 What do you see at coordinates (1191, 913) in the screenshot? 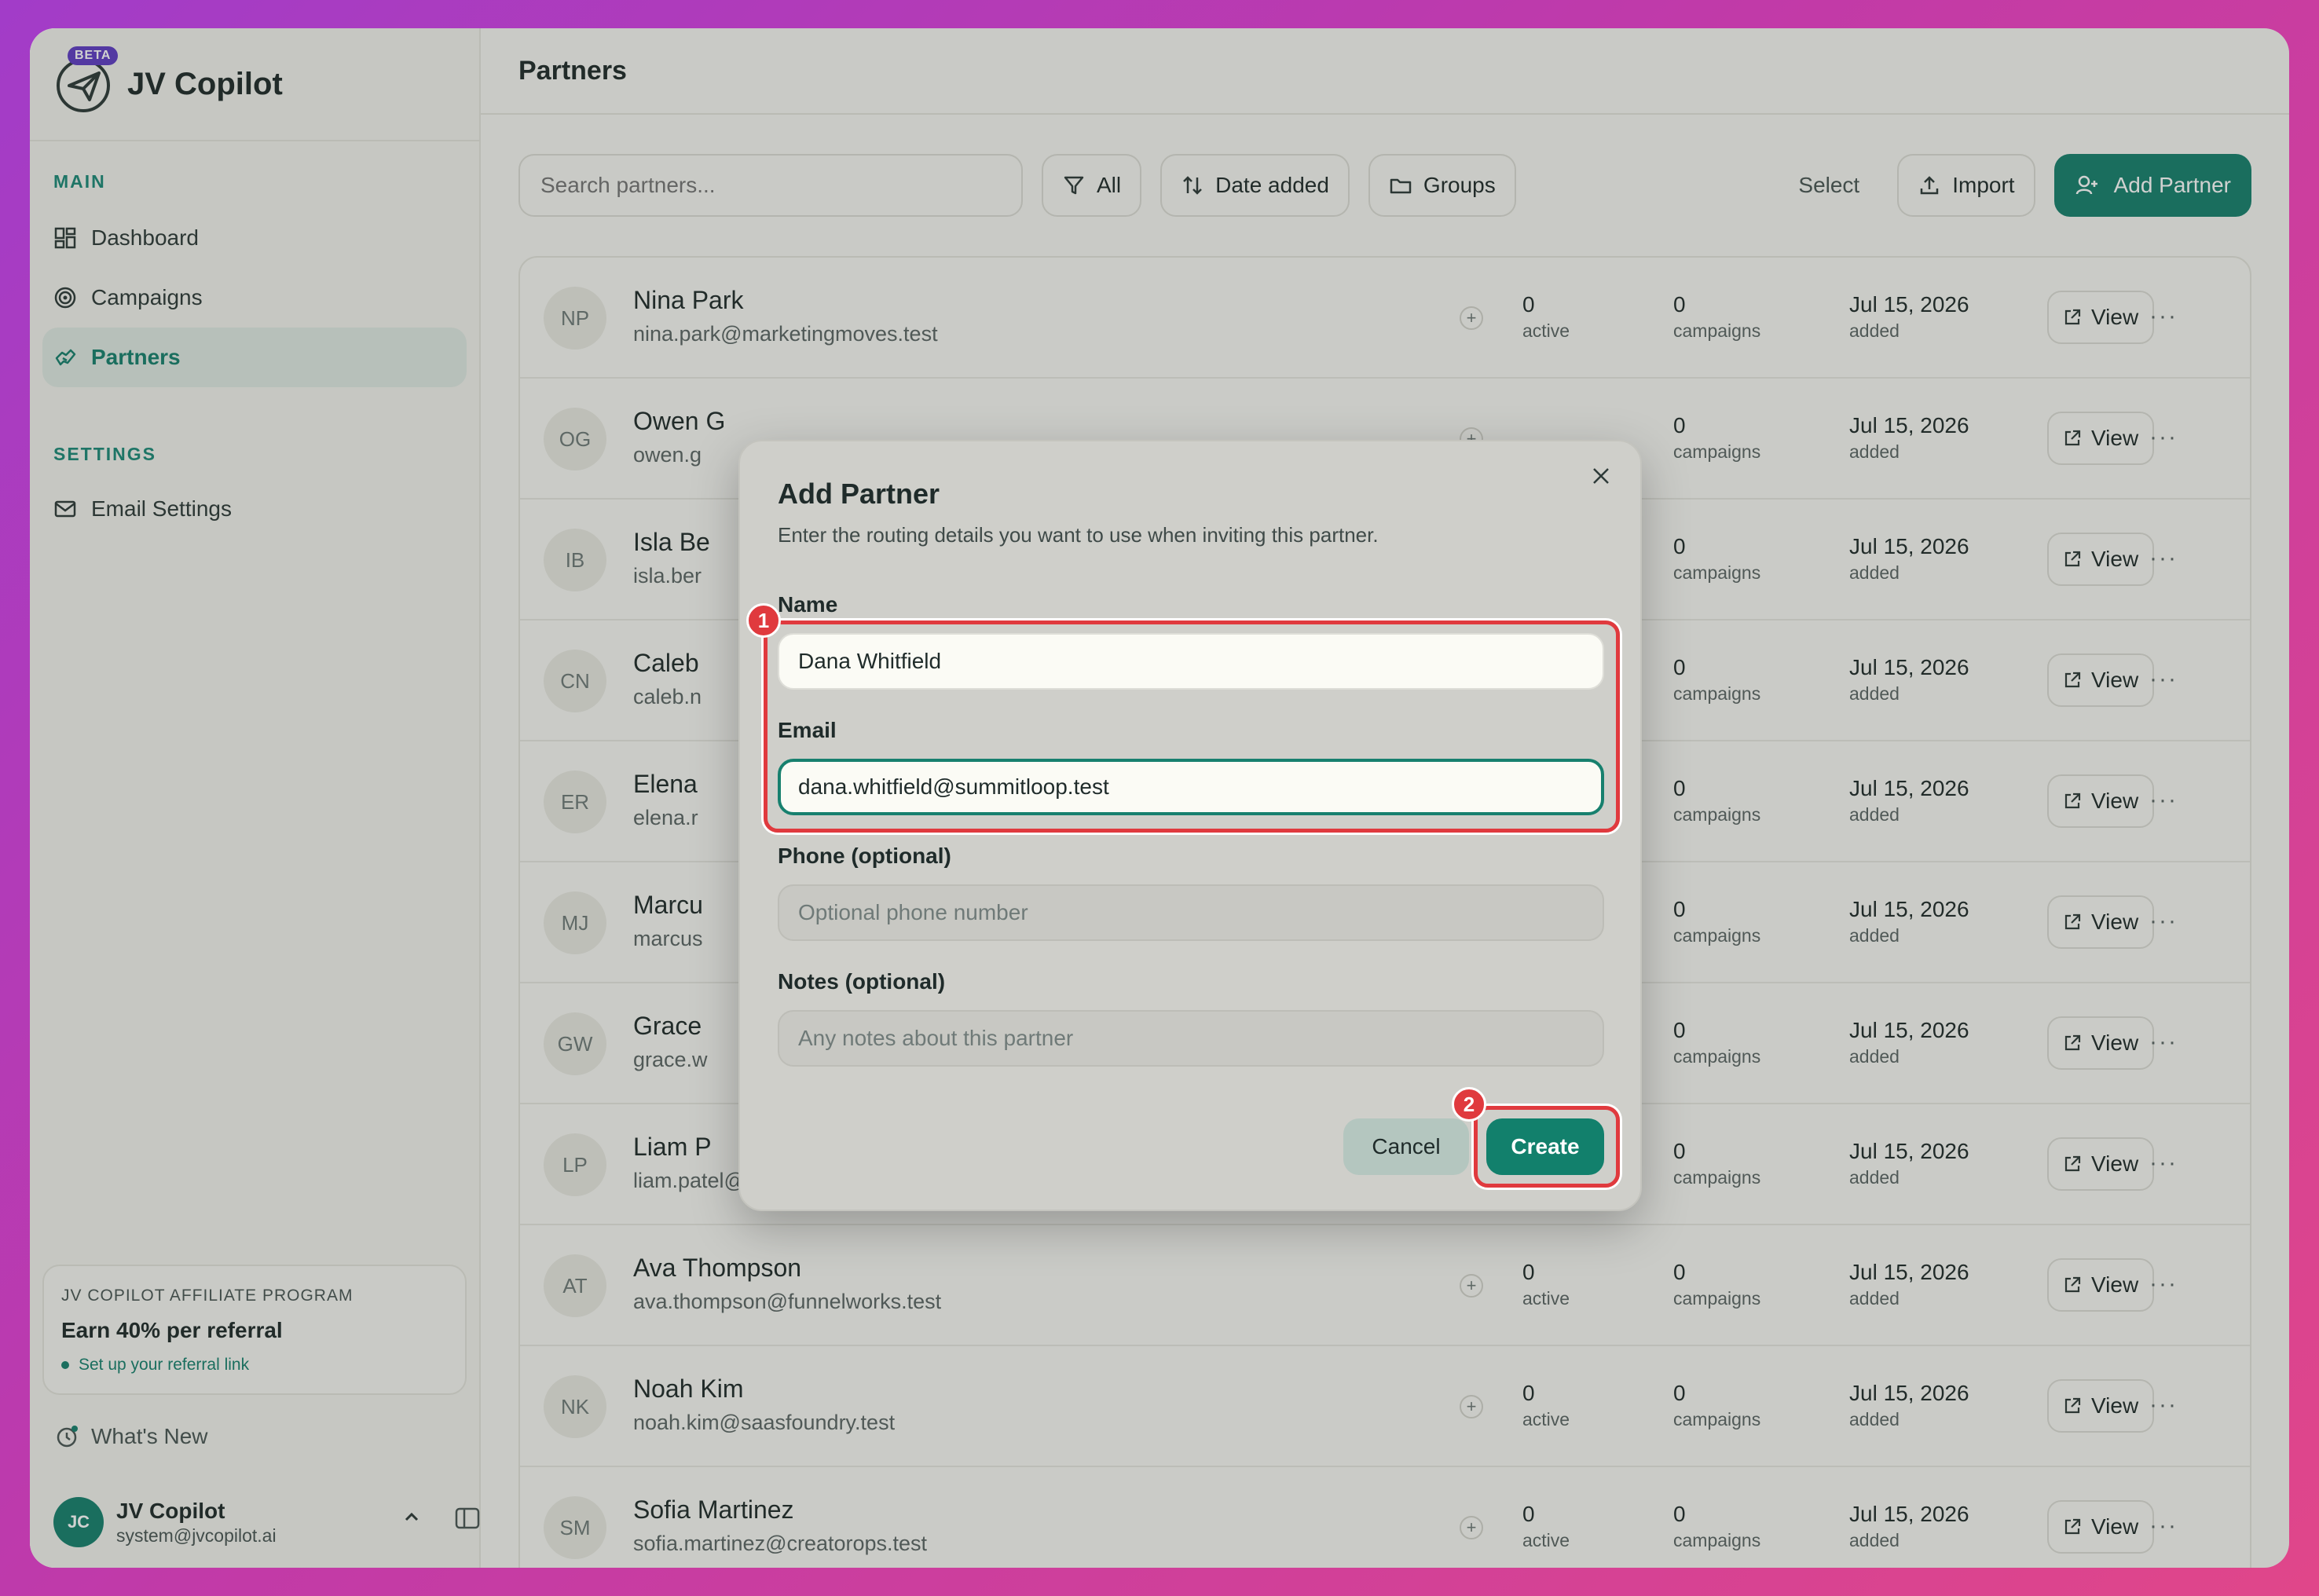
I see `phone-field` at bounding box center [1191, 913].